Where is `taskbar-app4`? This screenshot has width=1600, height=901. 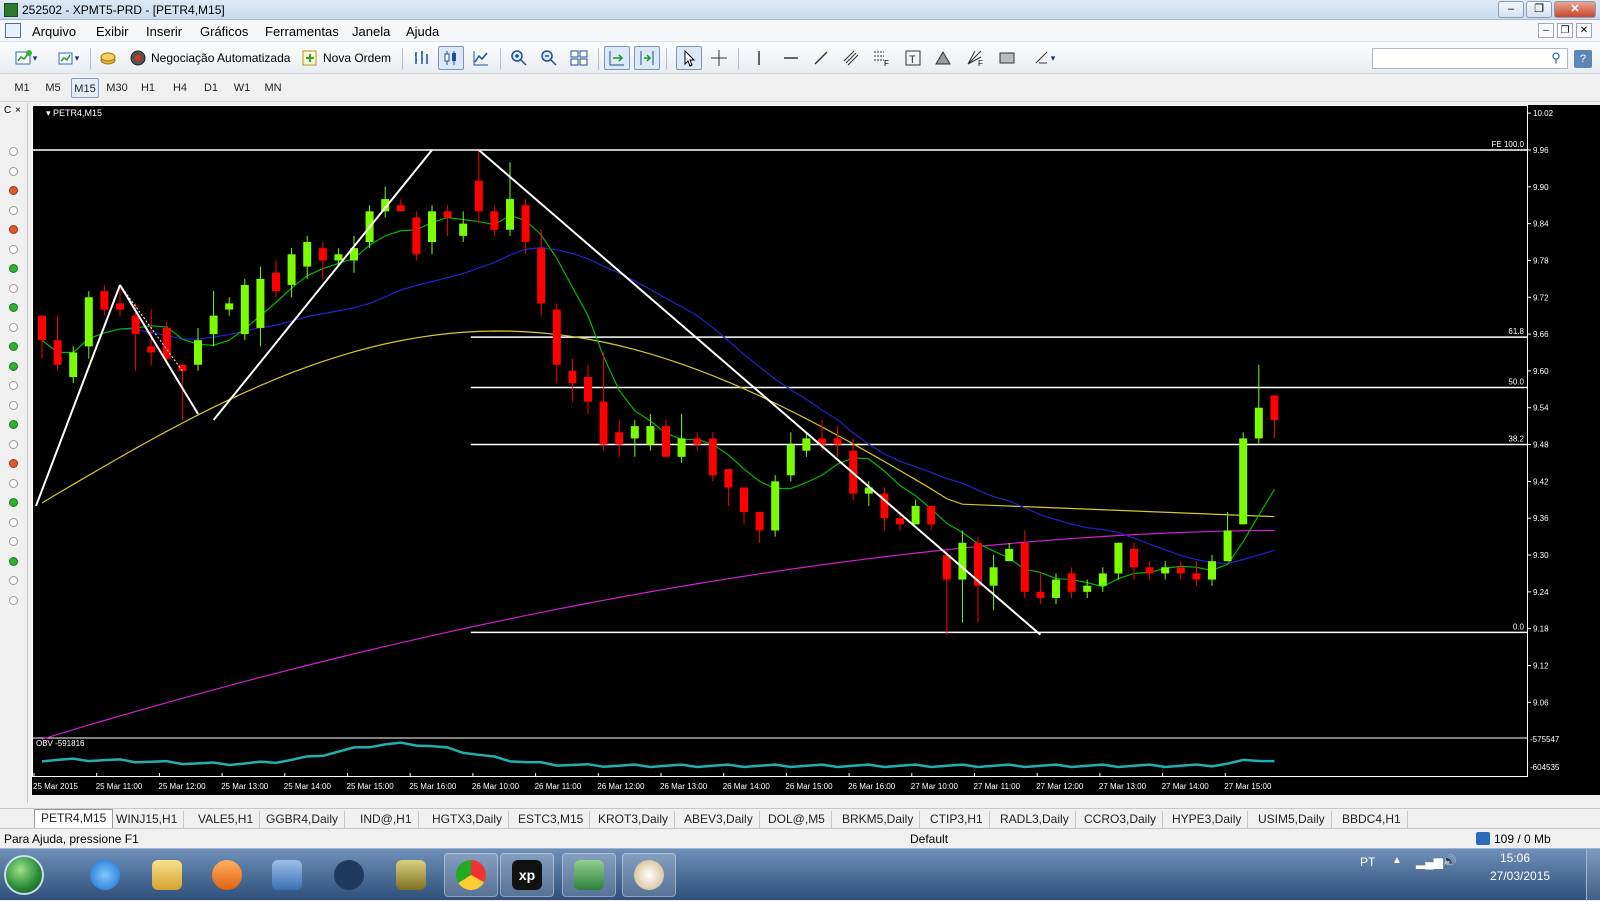 taskbar-app4 is located at coordinates (287, 875).